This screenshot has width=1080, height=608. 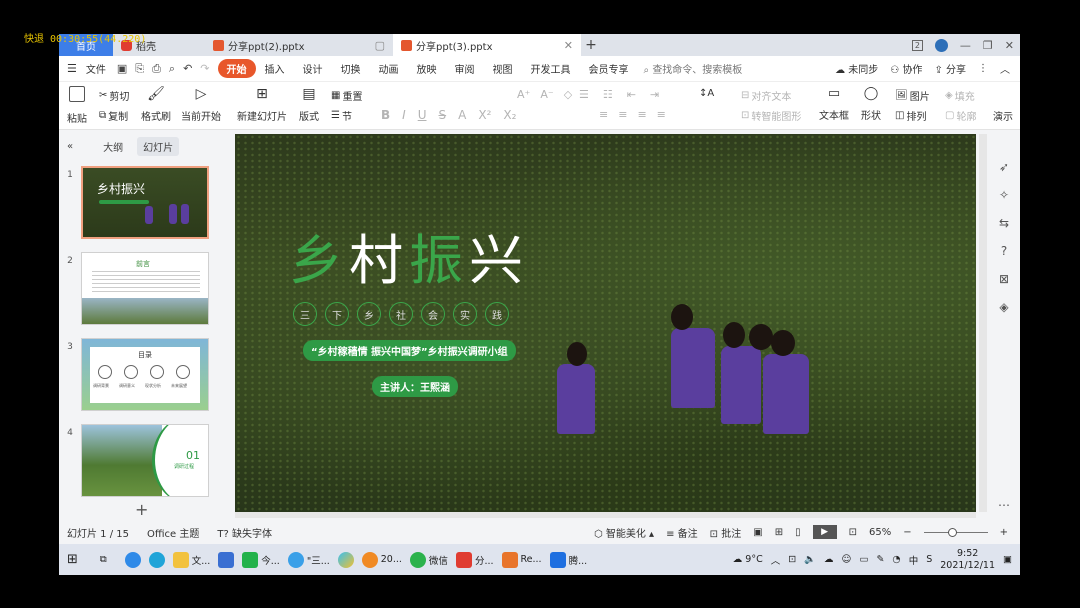 What do you see at coordinates (145, 202) in the screenshot?
I see `slide-thumb-1: 乡村振兴` at bounding box center [145, 202].